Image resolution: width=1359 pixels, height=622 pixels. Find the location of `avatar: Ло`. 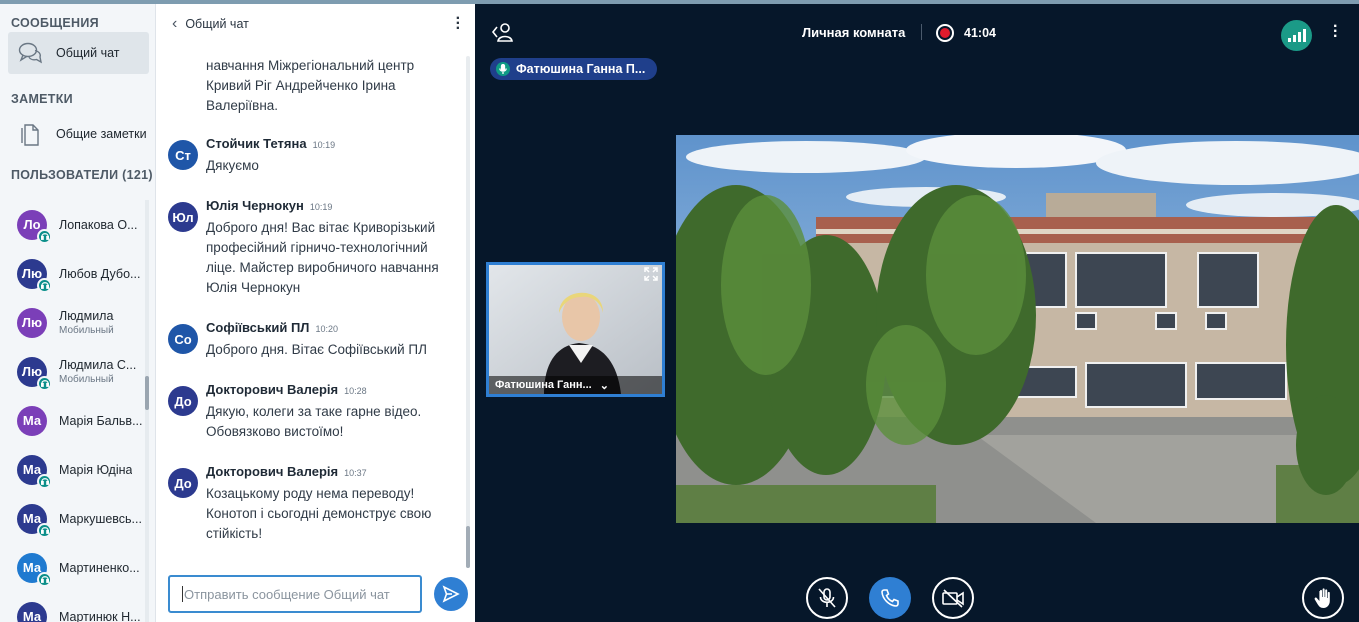

avatar: Ло is located at coordinates (34, 226).